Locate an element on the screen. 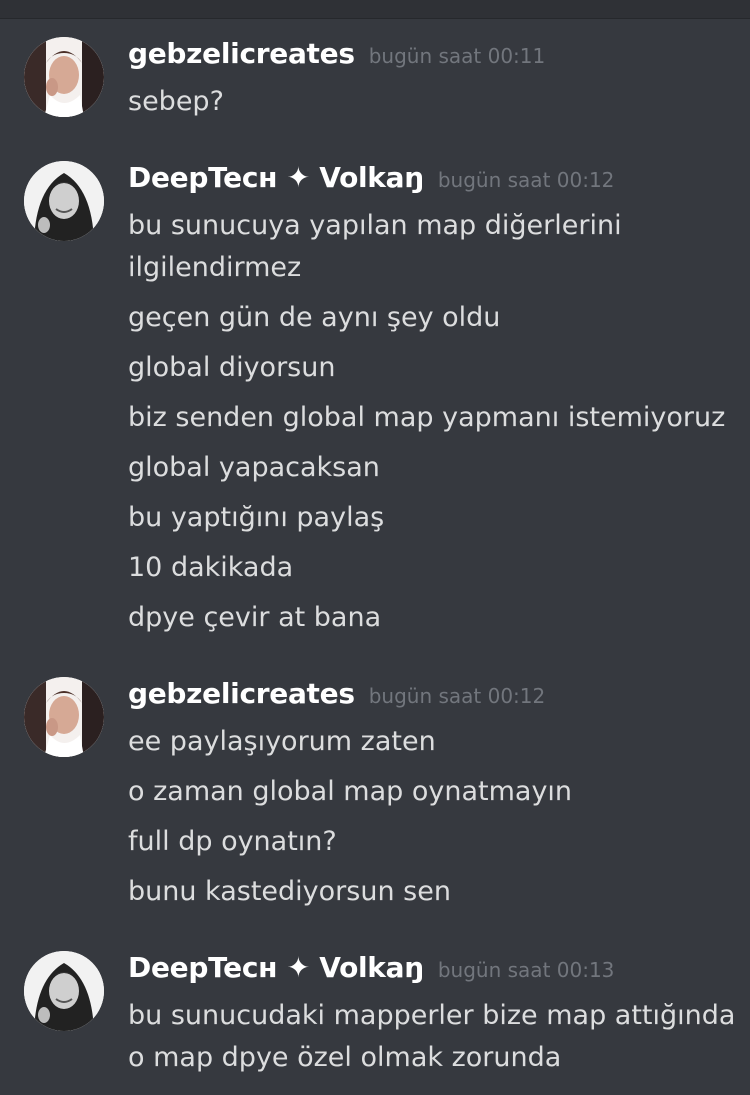  message-content: sebep? is located at coordinates (428, 106).